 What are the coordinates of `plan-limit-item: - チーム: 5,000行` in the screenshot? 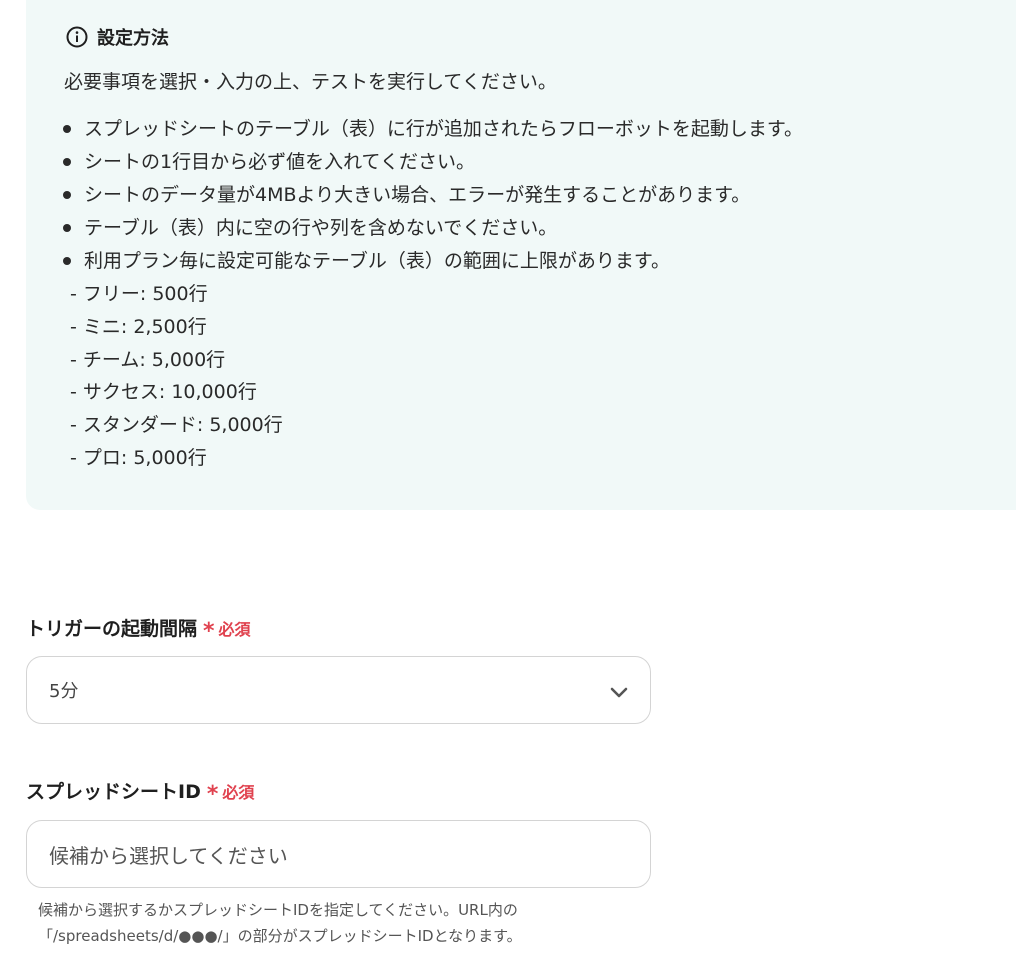 It's located at (148, 359).